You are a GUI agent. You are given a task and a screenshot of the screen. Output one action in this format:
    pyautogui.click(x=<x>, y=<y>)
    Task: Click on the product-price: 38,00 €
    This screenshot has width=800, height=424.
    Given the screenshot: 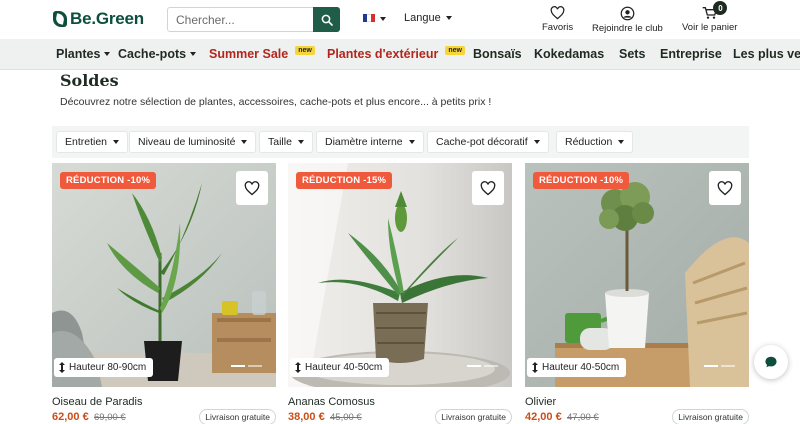 What is the action you would take?
    pyautogui.click(x=306, y=417)
    